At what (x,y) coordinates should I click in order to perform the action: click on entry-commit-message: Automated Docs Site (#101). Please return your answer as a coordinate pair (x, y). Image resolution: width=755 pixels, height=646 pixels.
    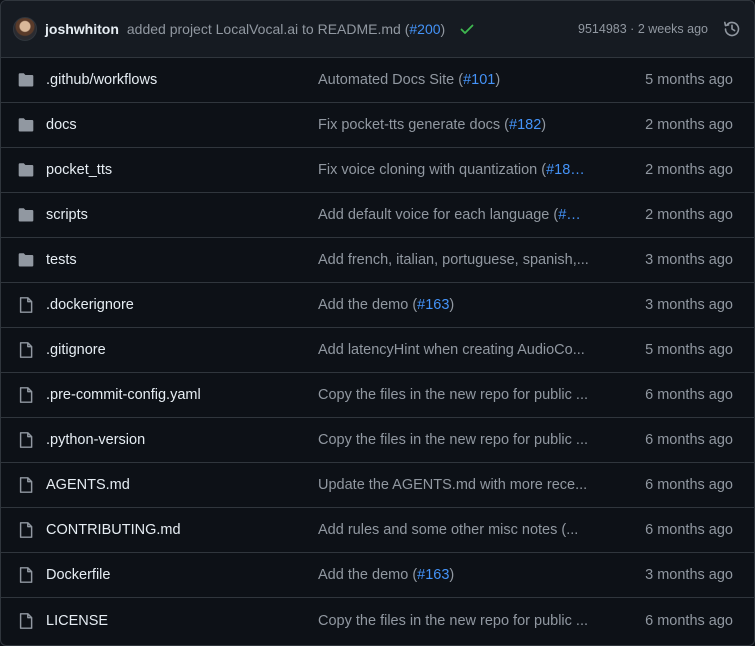
    Looking at the image, I should click on (461, 80).